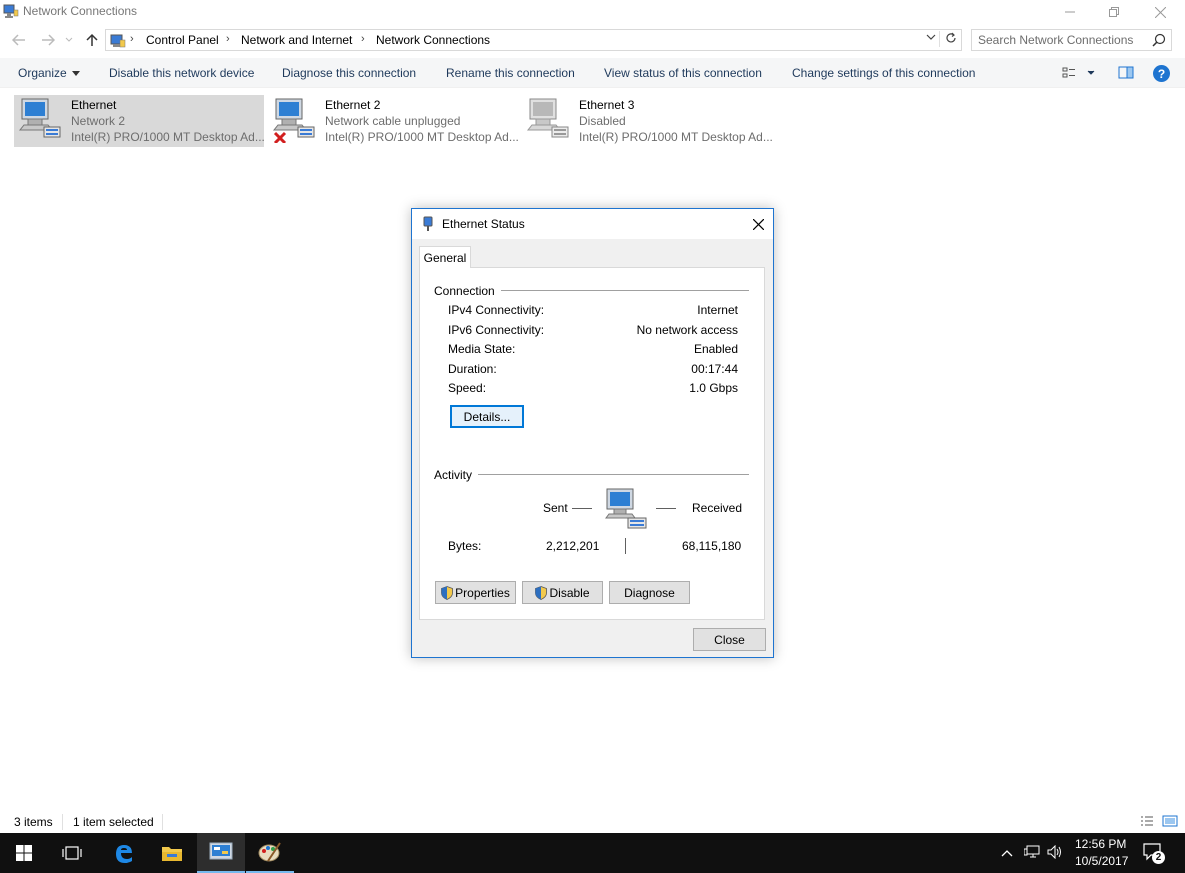 This screenshot has height=873, width=1185. What do you see at coordinates (456, 475) in the screenshot?
I see `activity-group-title: Activity` at bounding box center [456, 475].